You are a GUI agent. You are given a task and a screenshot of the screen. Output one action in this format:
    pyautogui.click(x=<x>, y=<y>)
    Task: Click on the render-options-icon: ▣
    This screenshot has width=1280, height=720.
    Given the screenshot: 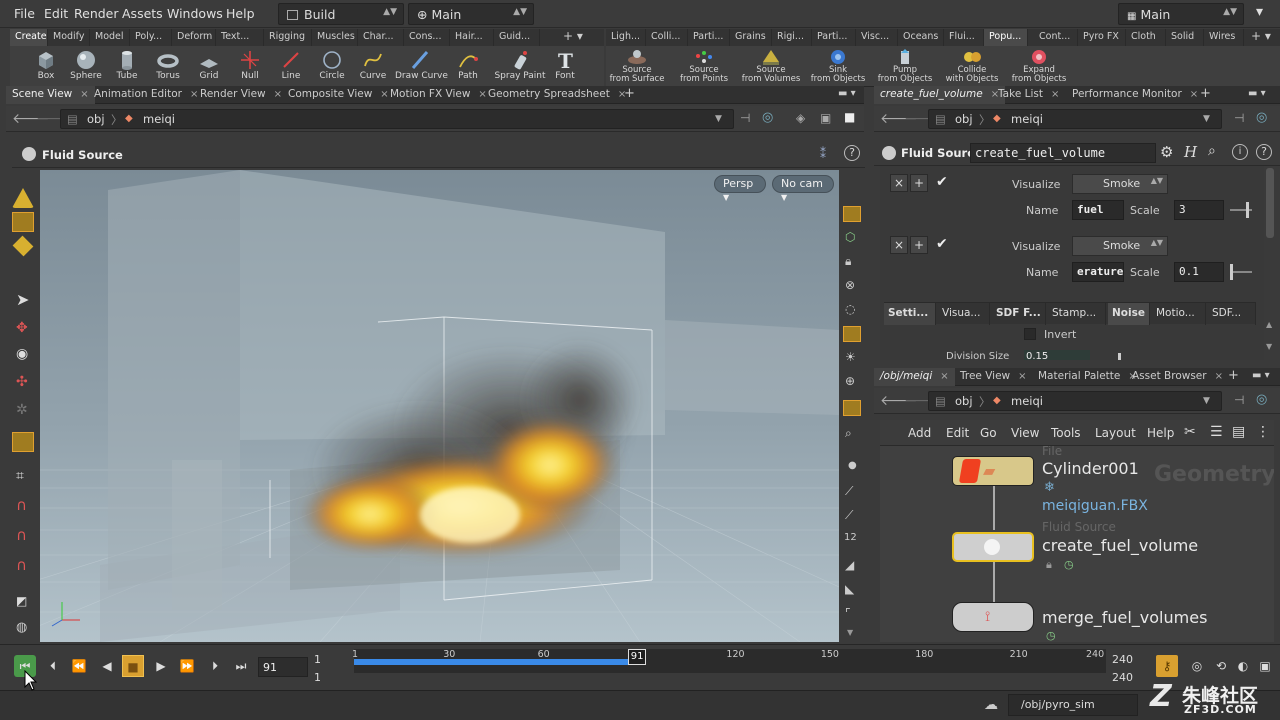 What is the action you would take?
    pyautogui.click(x=825, y=118)
    